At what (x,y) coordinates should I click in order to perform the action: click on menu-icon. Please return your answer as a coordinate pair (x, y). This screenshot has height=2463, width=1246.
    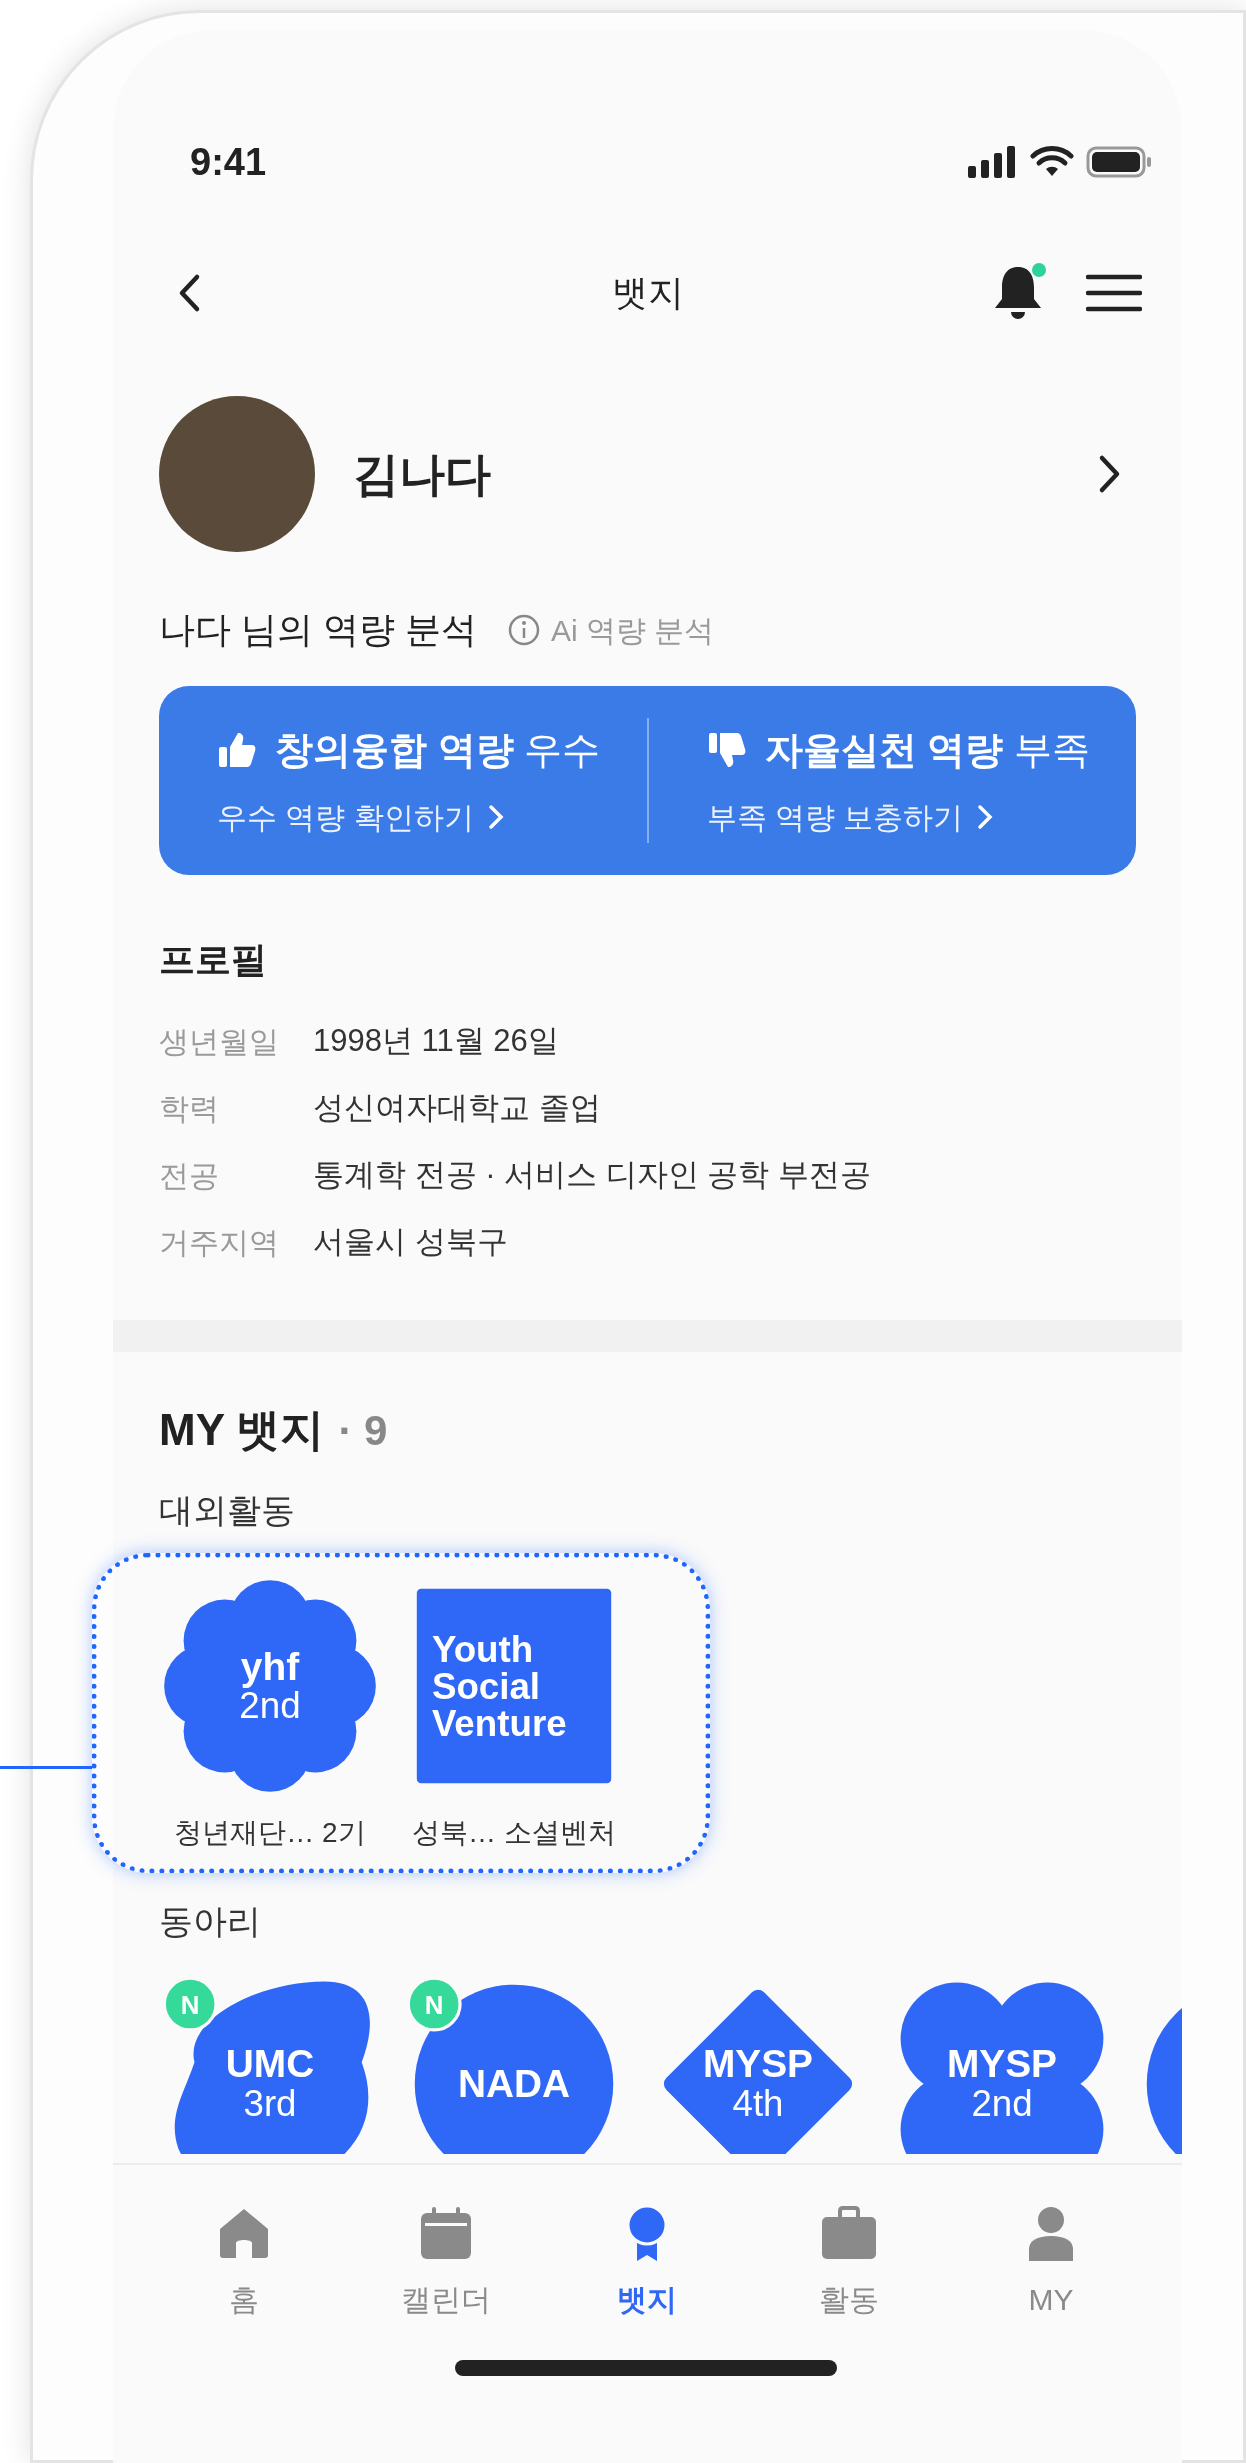
    Looking at the image, I should click on (1114, 293).